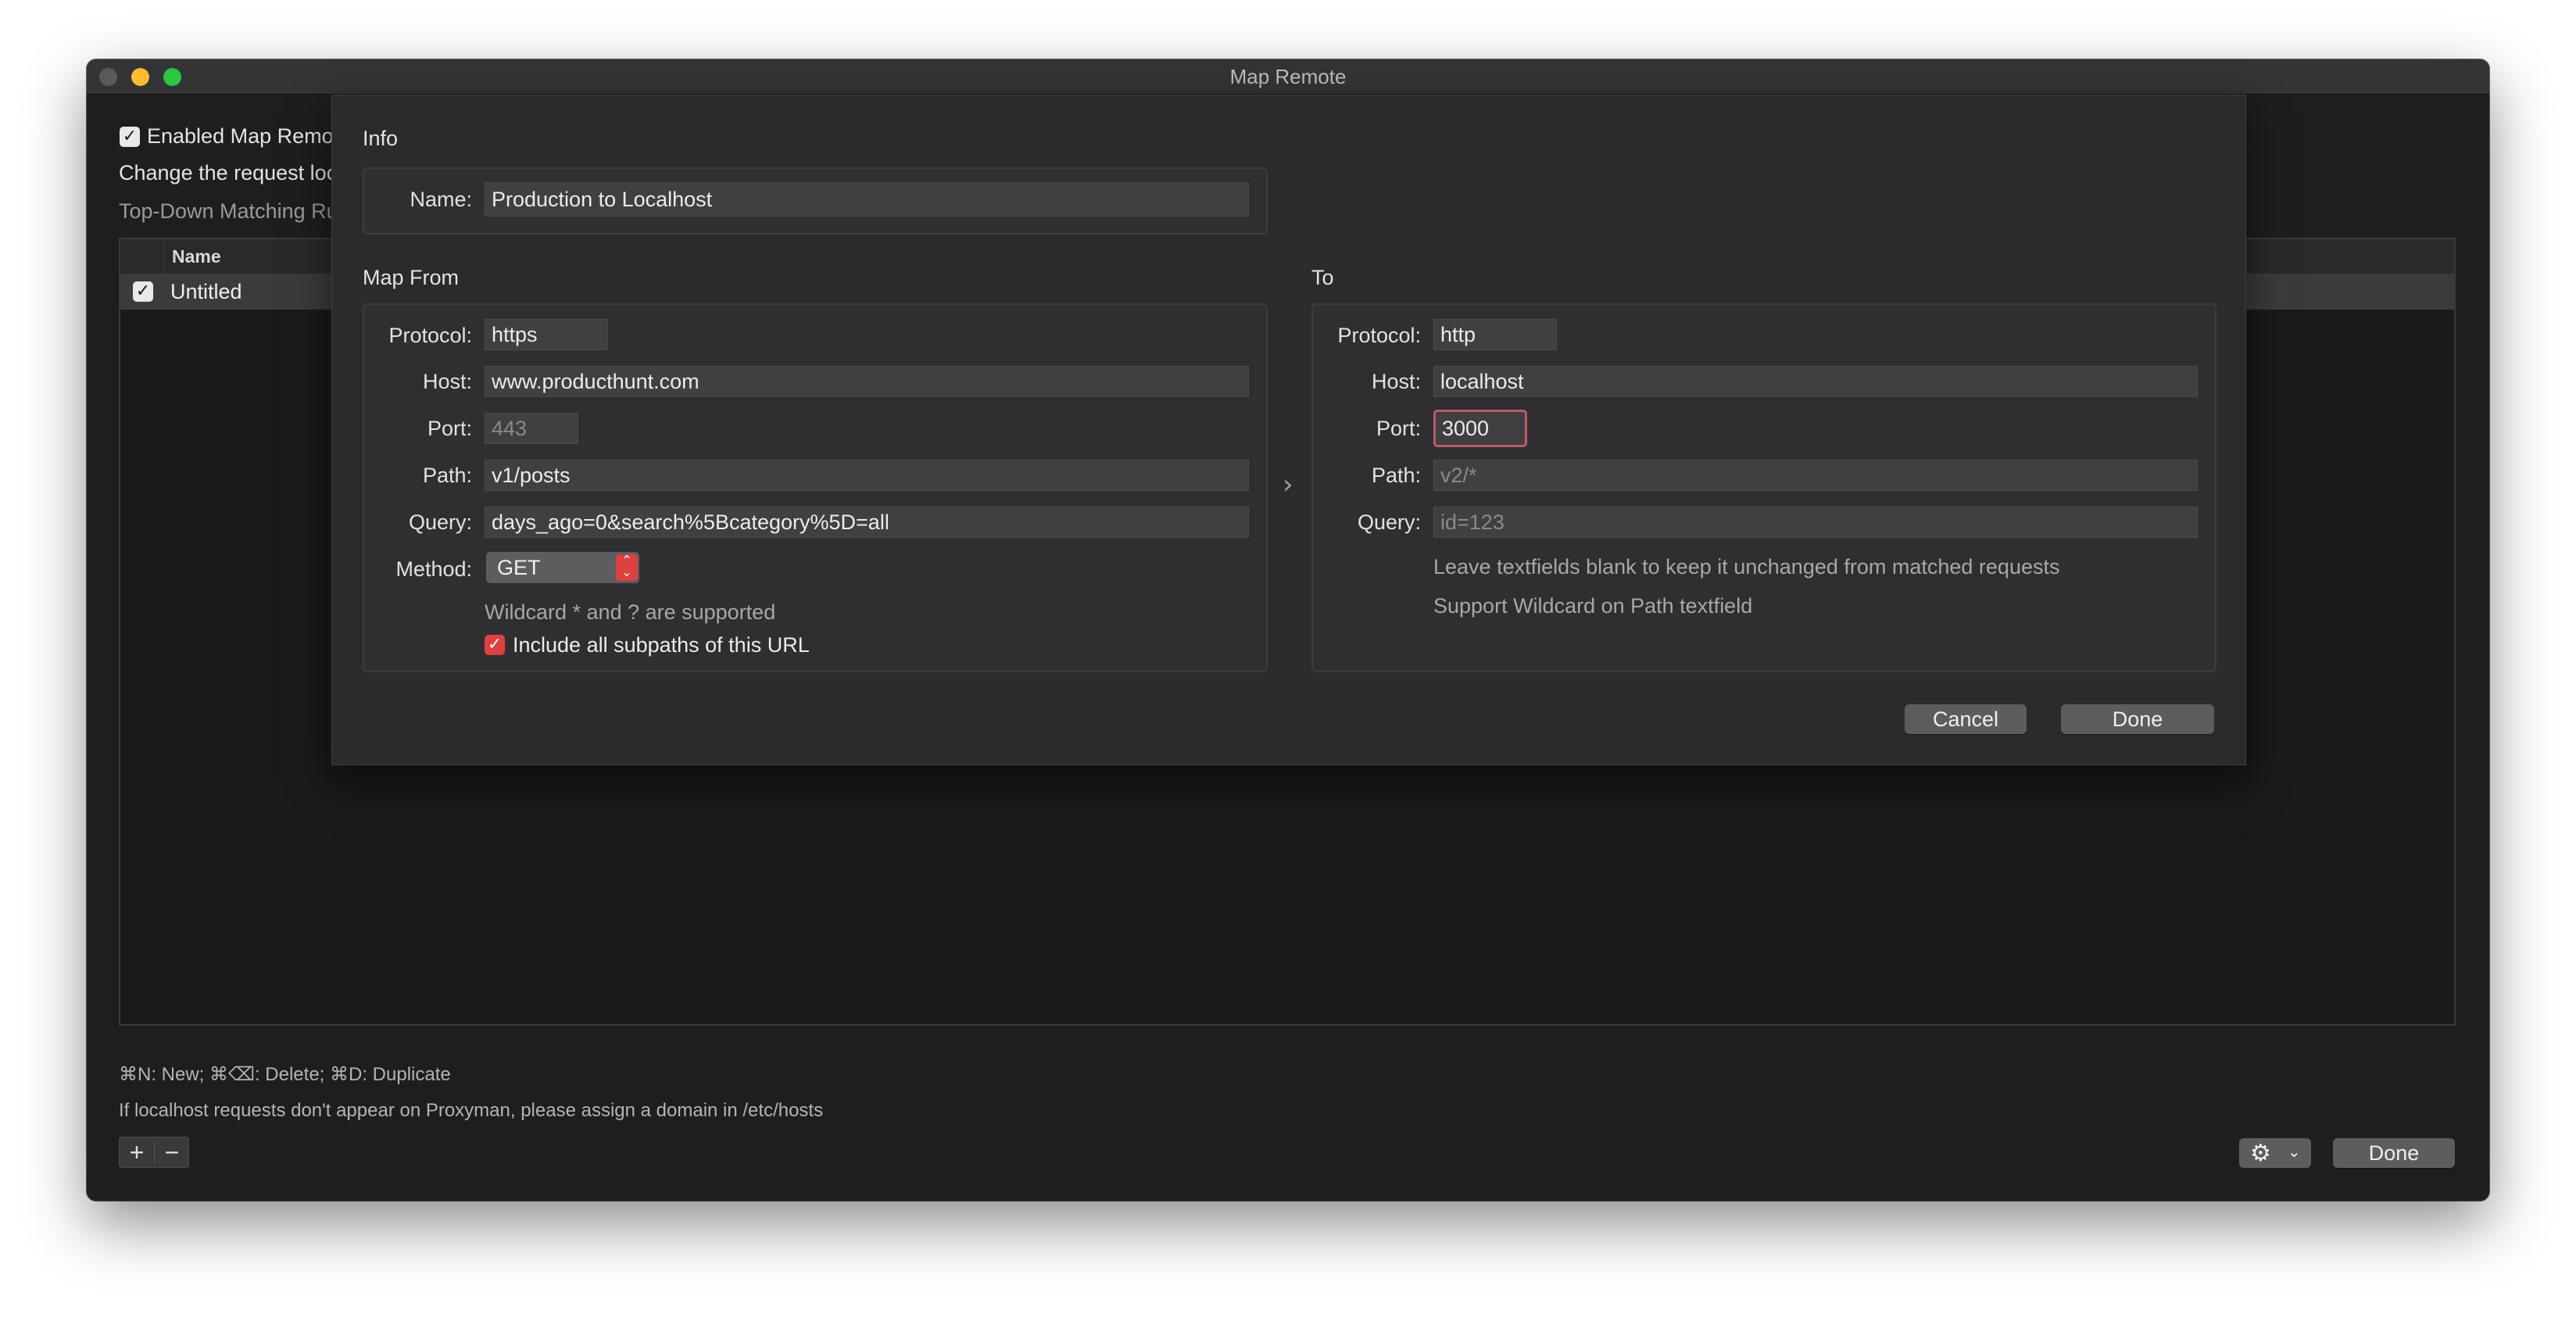 This screenshot has width=2576, height=1318. I want to click on to-port-field: 3000, so click(1480, 428).